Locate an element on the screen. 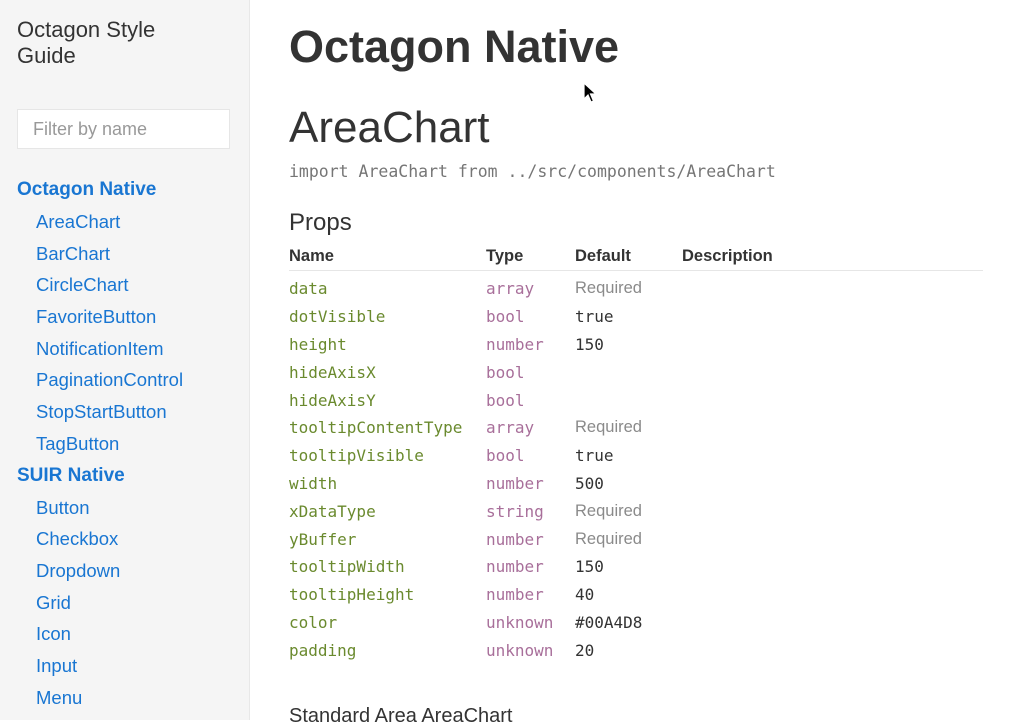  table-row: tooltipHeight number 40 is located at coordinates (636, 595).